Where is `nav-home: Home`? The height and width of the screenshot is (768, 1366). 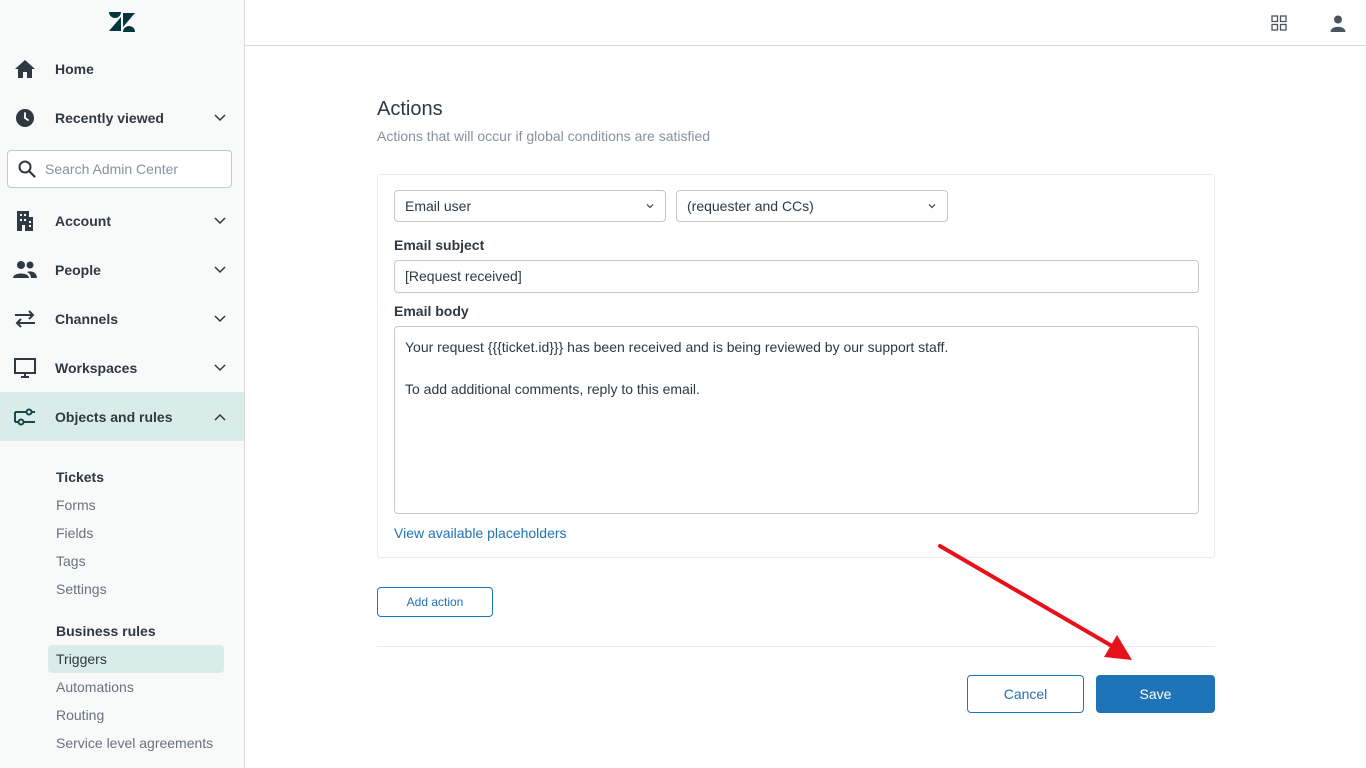 nav-home: Home is located at coordinates (122, 68).